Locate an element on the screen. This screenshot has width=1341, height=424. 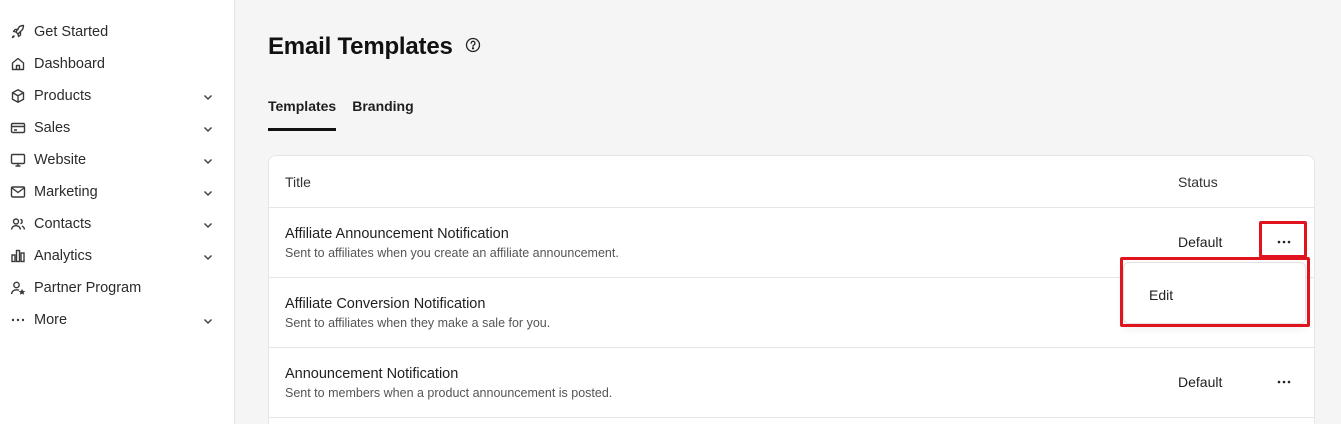
sidebar-item-label: Marketing is located at coordinates (66, 192).